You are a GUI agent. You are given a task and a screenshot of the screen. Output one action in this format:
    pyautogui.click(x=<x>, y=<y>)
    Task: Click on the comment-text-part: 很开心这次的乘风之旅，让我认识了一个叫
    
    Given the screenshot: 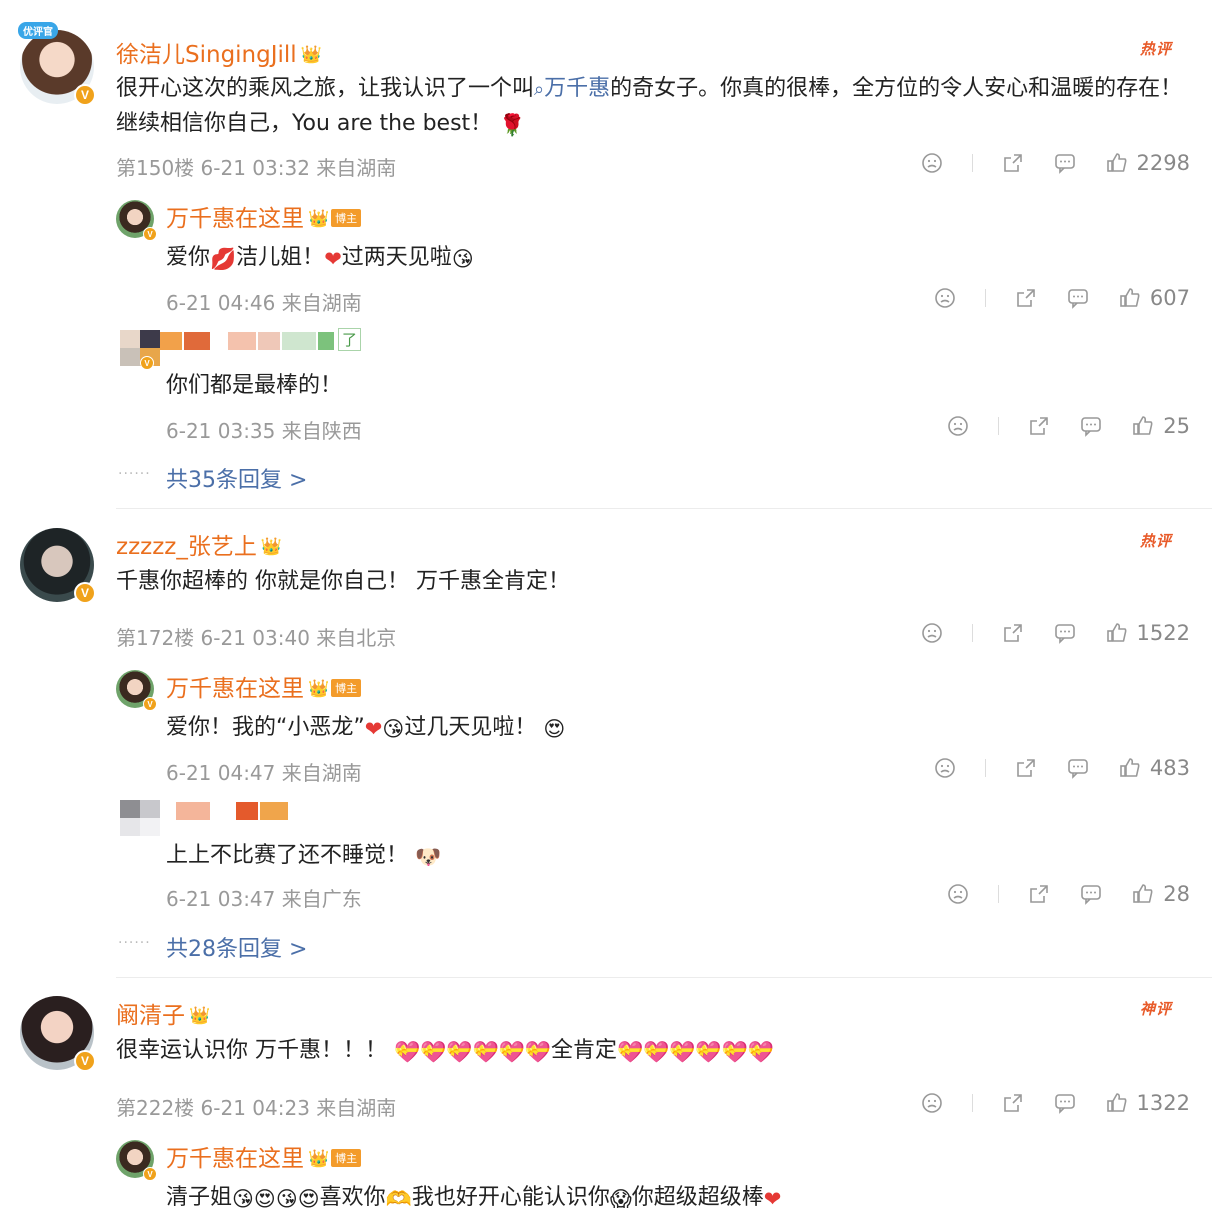 What is the action you would take?
    pyautogui.click(x=325, y=88)
    